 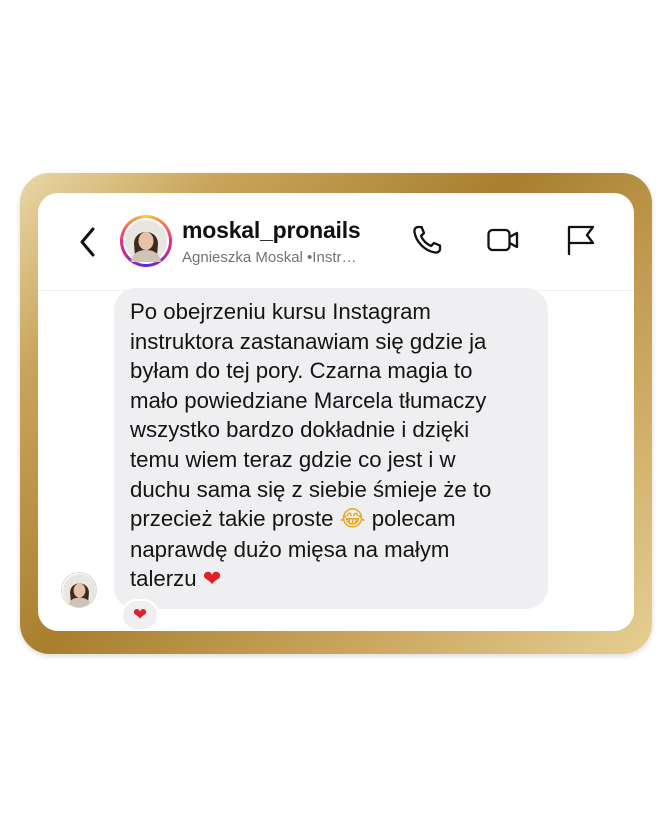 I want to click on message-line: duchu sama się z siebie śmieje że to, so click(x=311, y=489).